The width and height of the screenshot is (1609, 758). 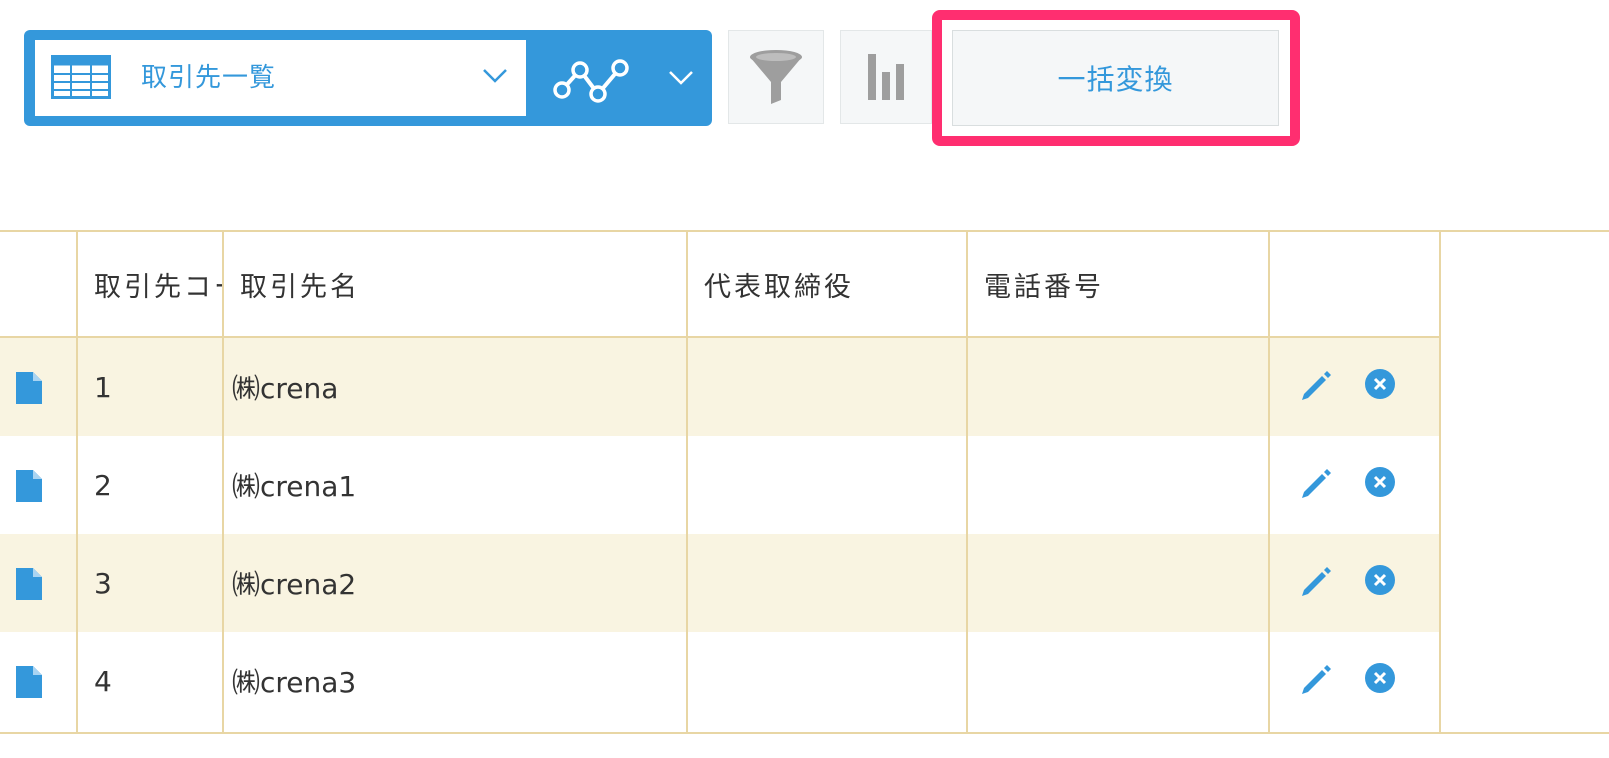 What do you see at coordinates (804, 733) in the screenshot?
I see `table-border` at bounding box center [804, 733].